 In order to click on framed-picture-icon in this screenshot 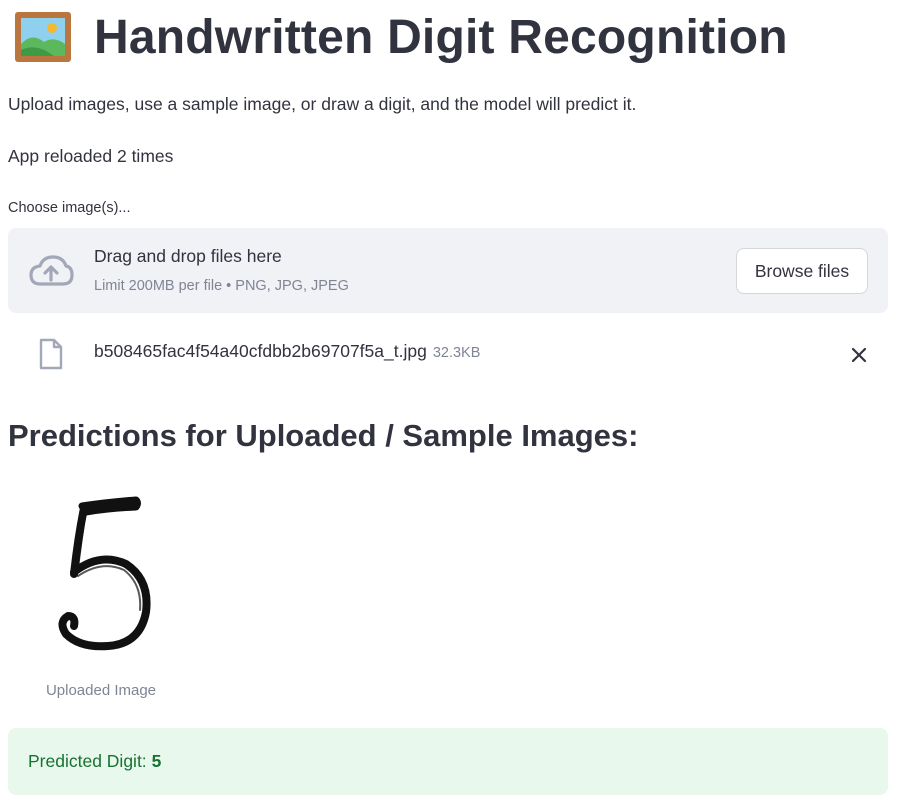, I will do `click(43, 37)`.